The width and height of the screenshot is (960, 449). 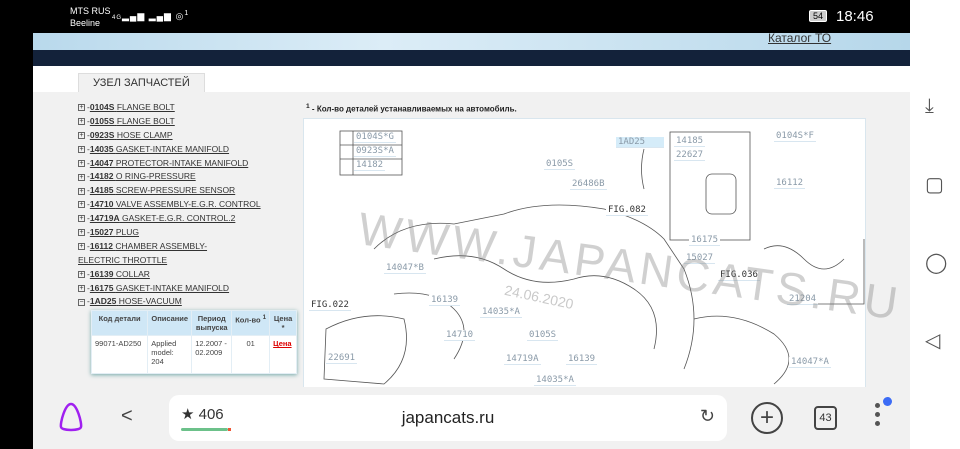 What do you see at coordinates (85, 23) in the screenshot?
I see `carrier-2: Beeline` at bounding box center [85, 23].